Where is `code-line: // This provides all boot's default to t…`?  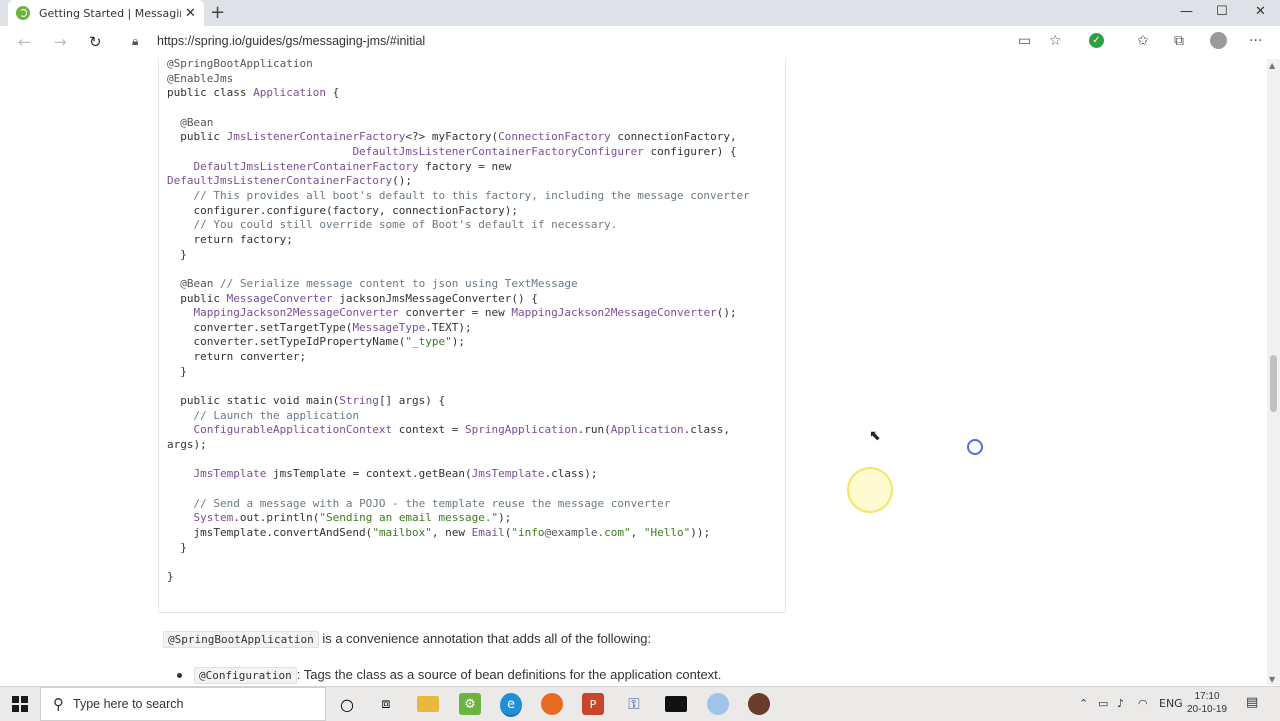
code-line: // This provides all boot's default to t… is located at coordinates (471, 195).